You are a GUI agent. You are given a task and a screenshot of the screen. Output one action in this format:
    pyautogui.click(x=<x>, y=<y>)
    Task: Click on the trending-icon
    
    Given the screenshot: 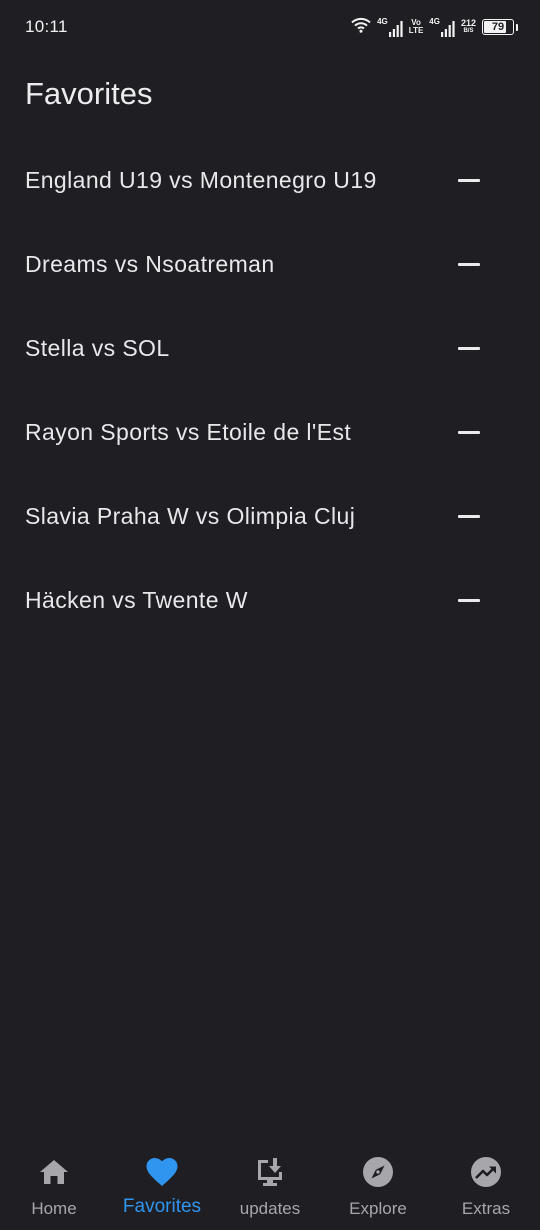 What is the action you would take?
    pyautogui.click(x=486, y=1172)
    